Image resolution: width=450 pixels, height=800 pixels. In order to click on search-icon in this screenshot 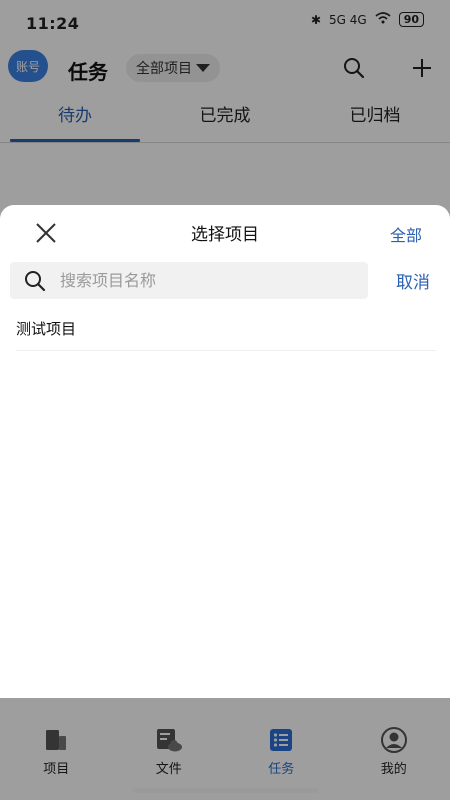, I will do `click(35, 281)`.